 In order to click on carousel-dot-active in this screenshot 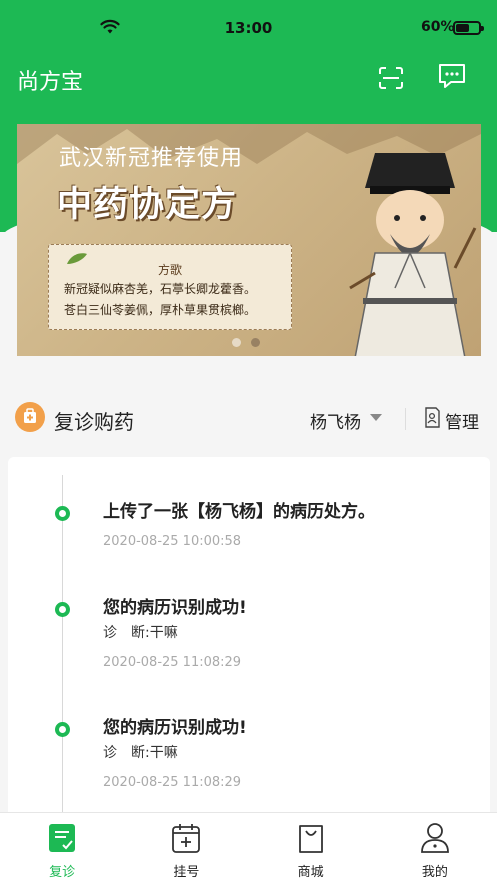, I will do `click(255, 342)`.